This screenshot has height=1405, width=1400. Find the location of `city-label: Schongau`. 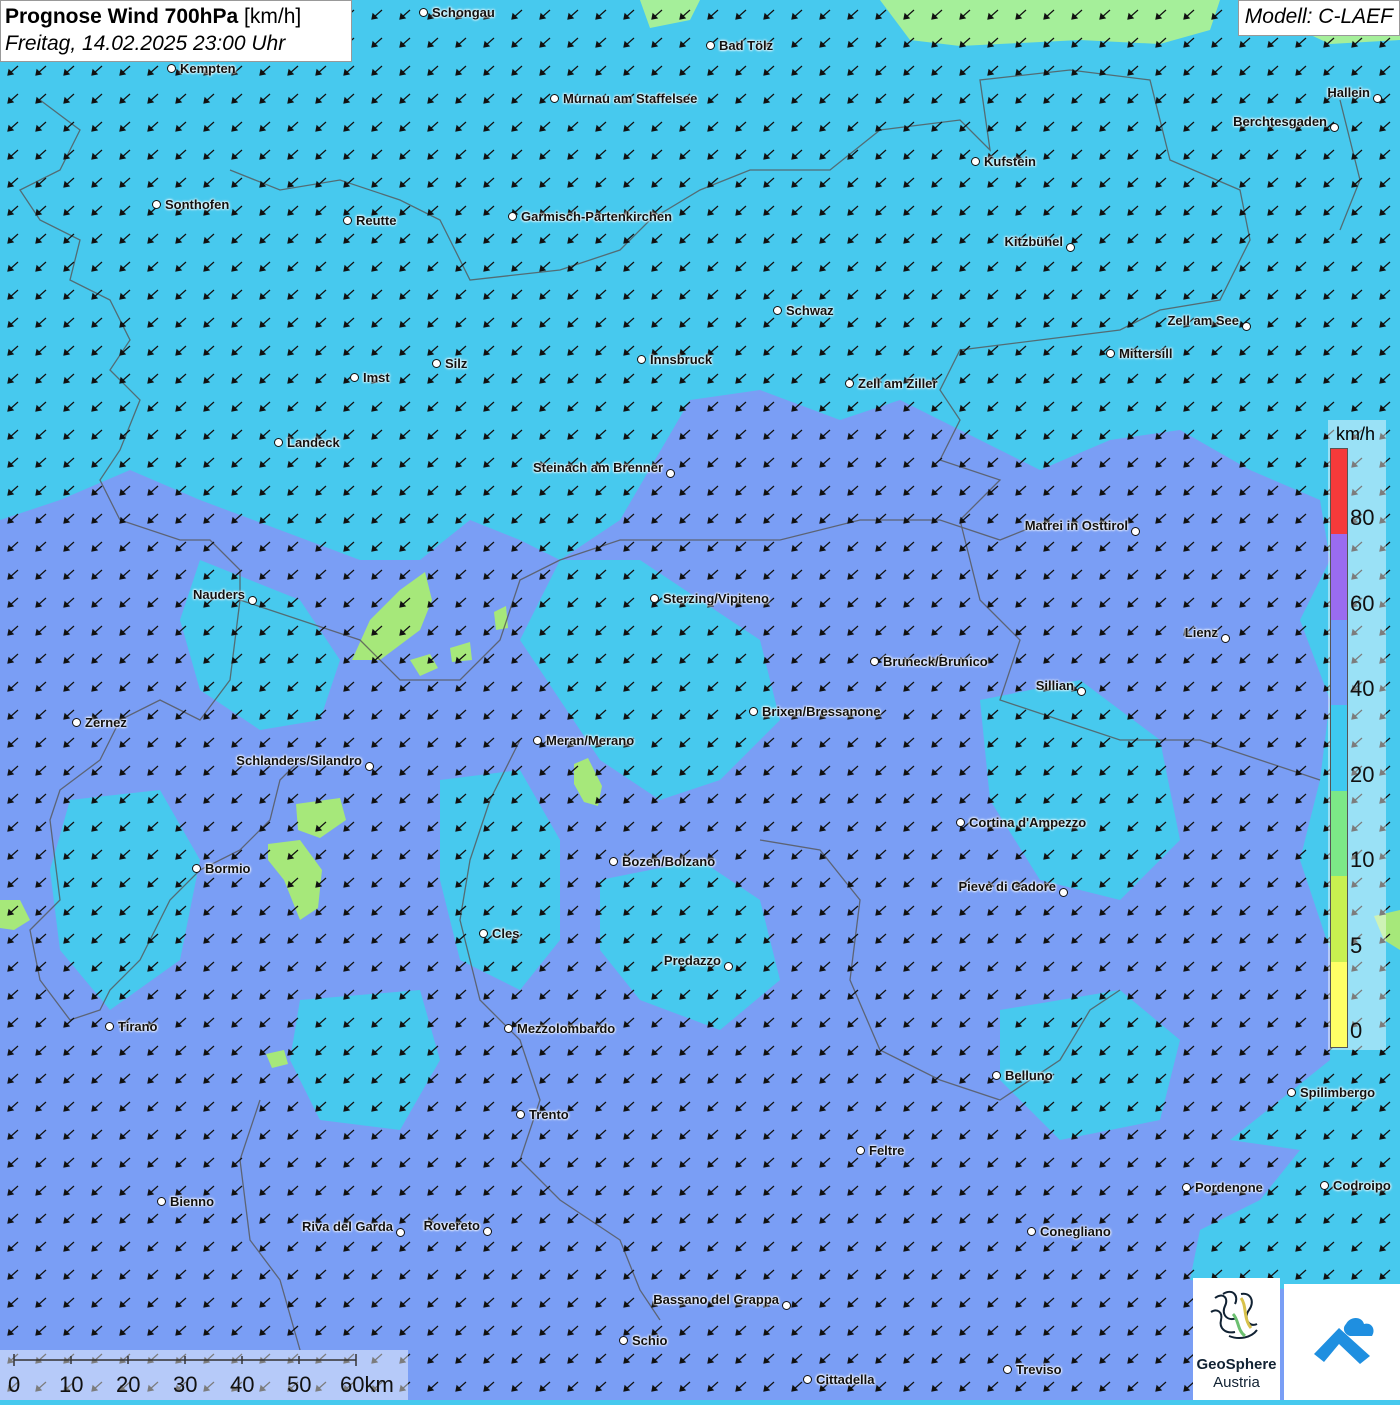

city-label: Schongau is located at coordinates (463, 12).